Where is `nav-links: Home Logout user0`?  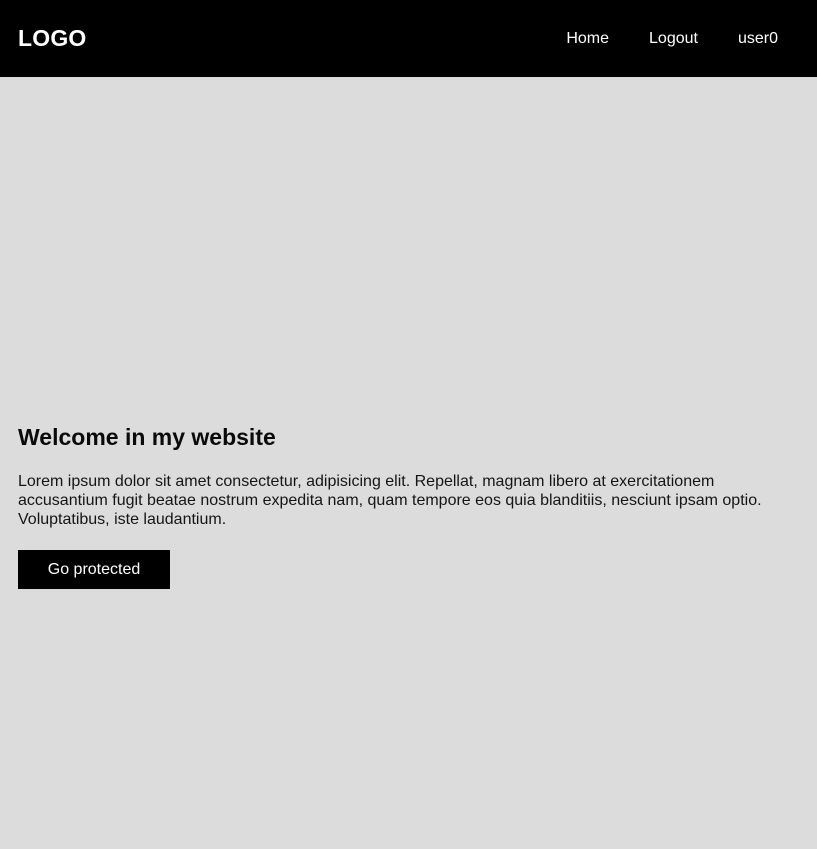 nav-links: Home Logout user0 is located at coordinates (672, 39).